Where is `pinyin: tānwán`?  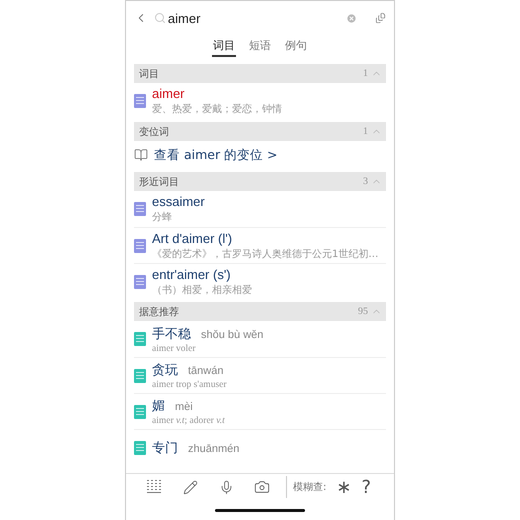
pinyin: tānwán is located at coordinates (206, 371).